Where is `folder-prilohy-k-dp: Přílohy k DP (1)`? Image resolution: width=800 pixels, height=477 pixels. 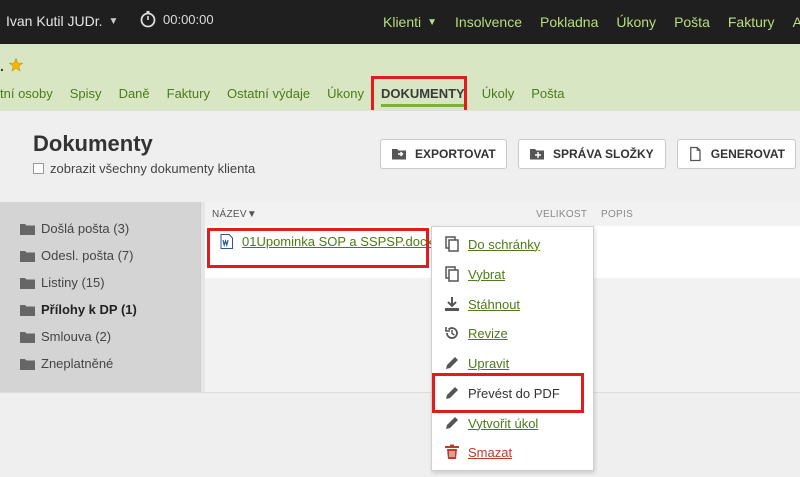
folder-prilohy-k-dp: Přílohy k DP (1) is located at coordinates (78, 309).